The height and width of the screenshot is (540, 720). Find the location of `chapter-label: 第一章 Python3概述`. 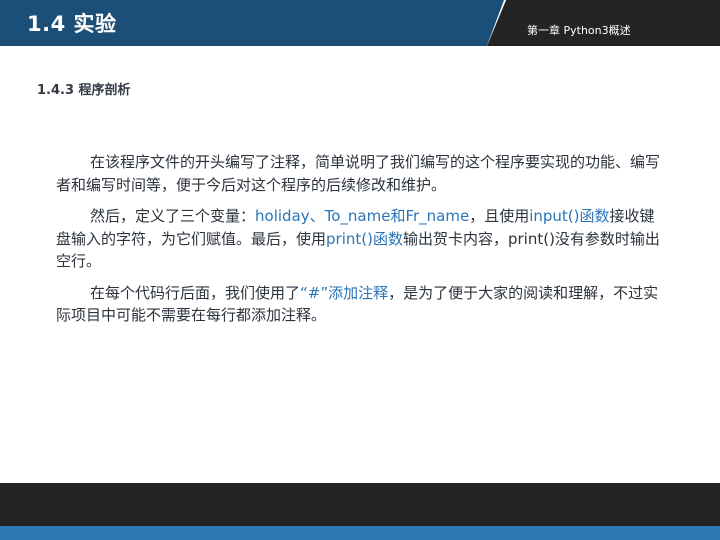

chapter-label: 第一章 Python3概述 is located at coordinates (579, 30).